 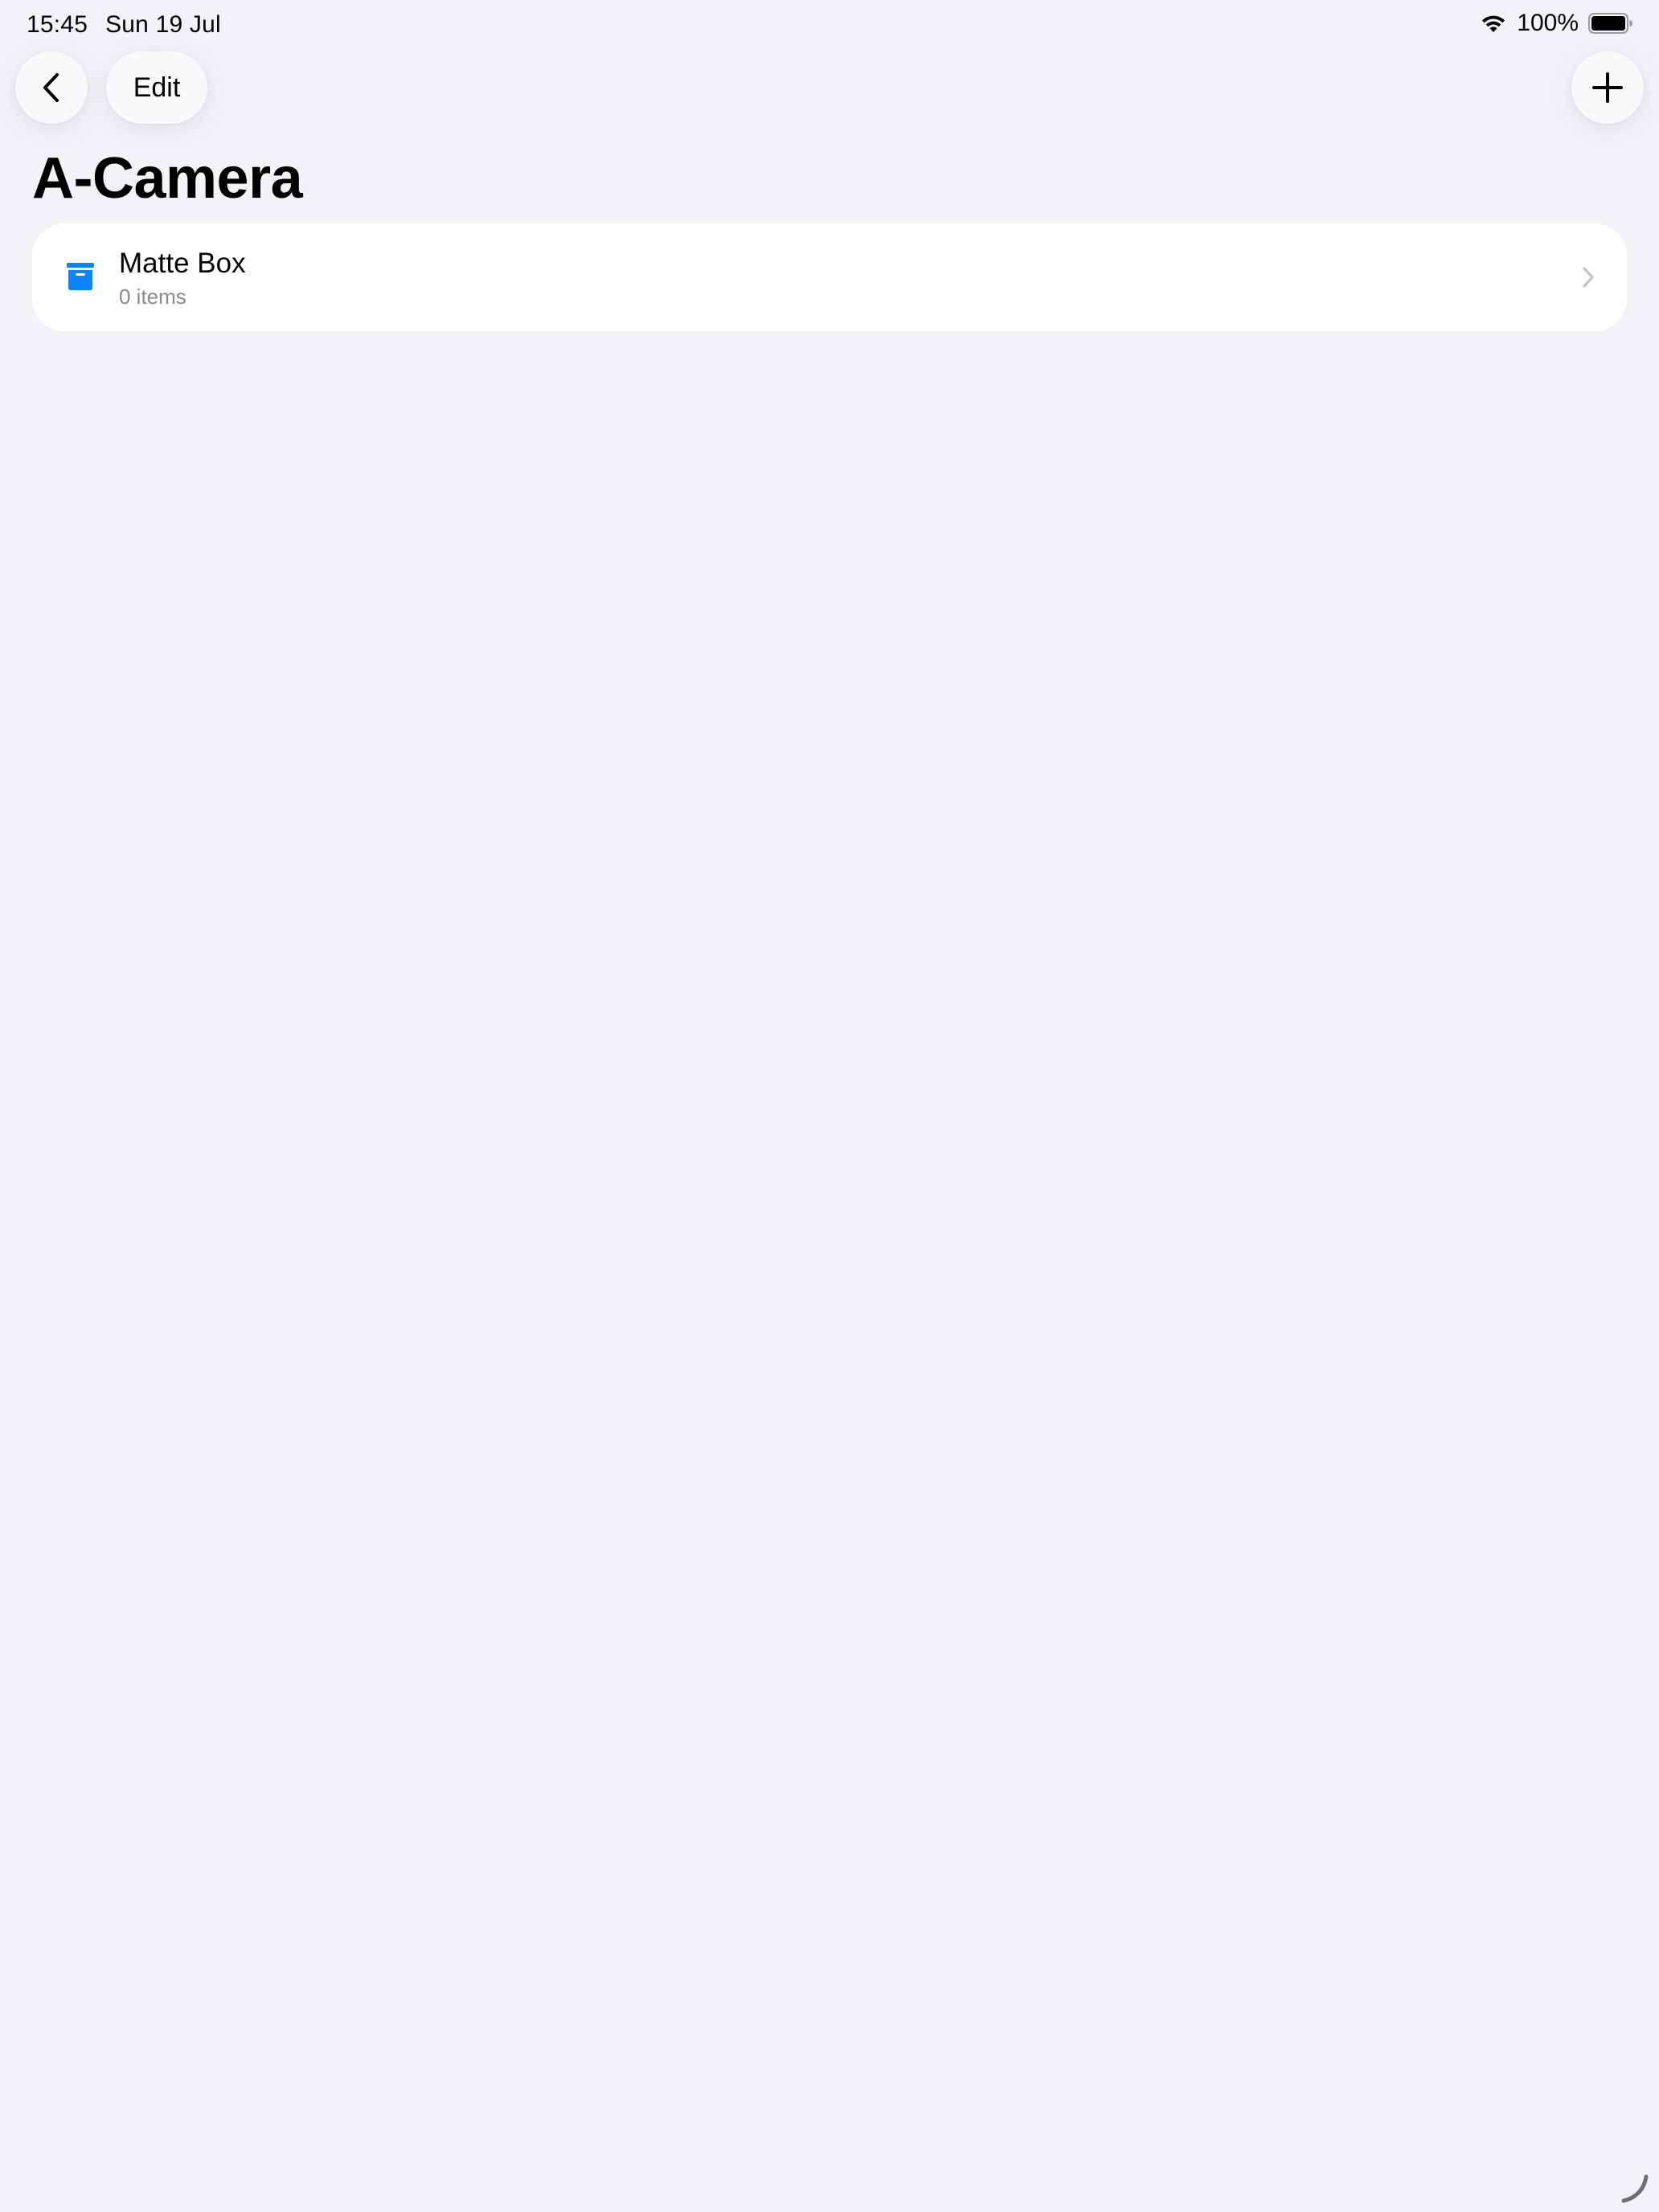 I want to click on items-list: Matte Box 0 items, so click(x=829, y=277).